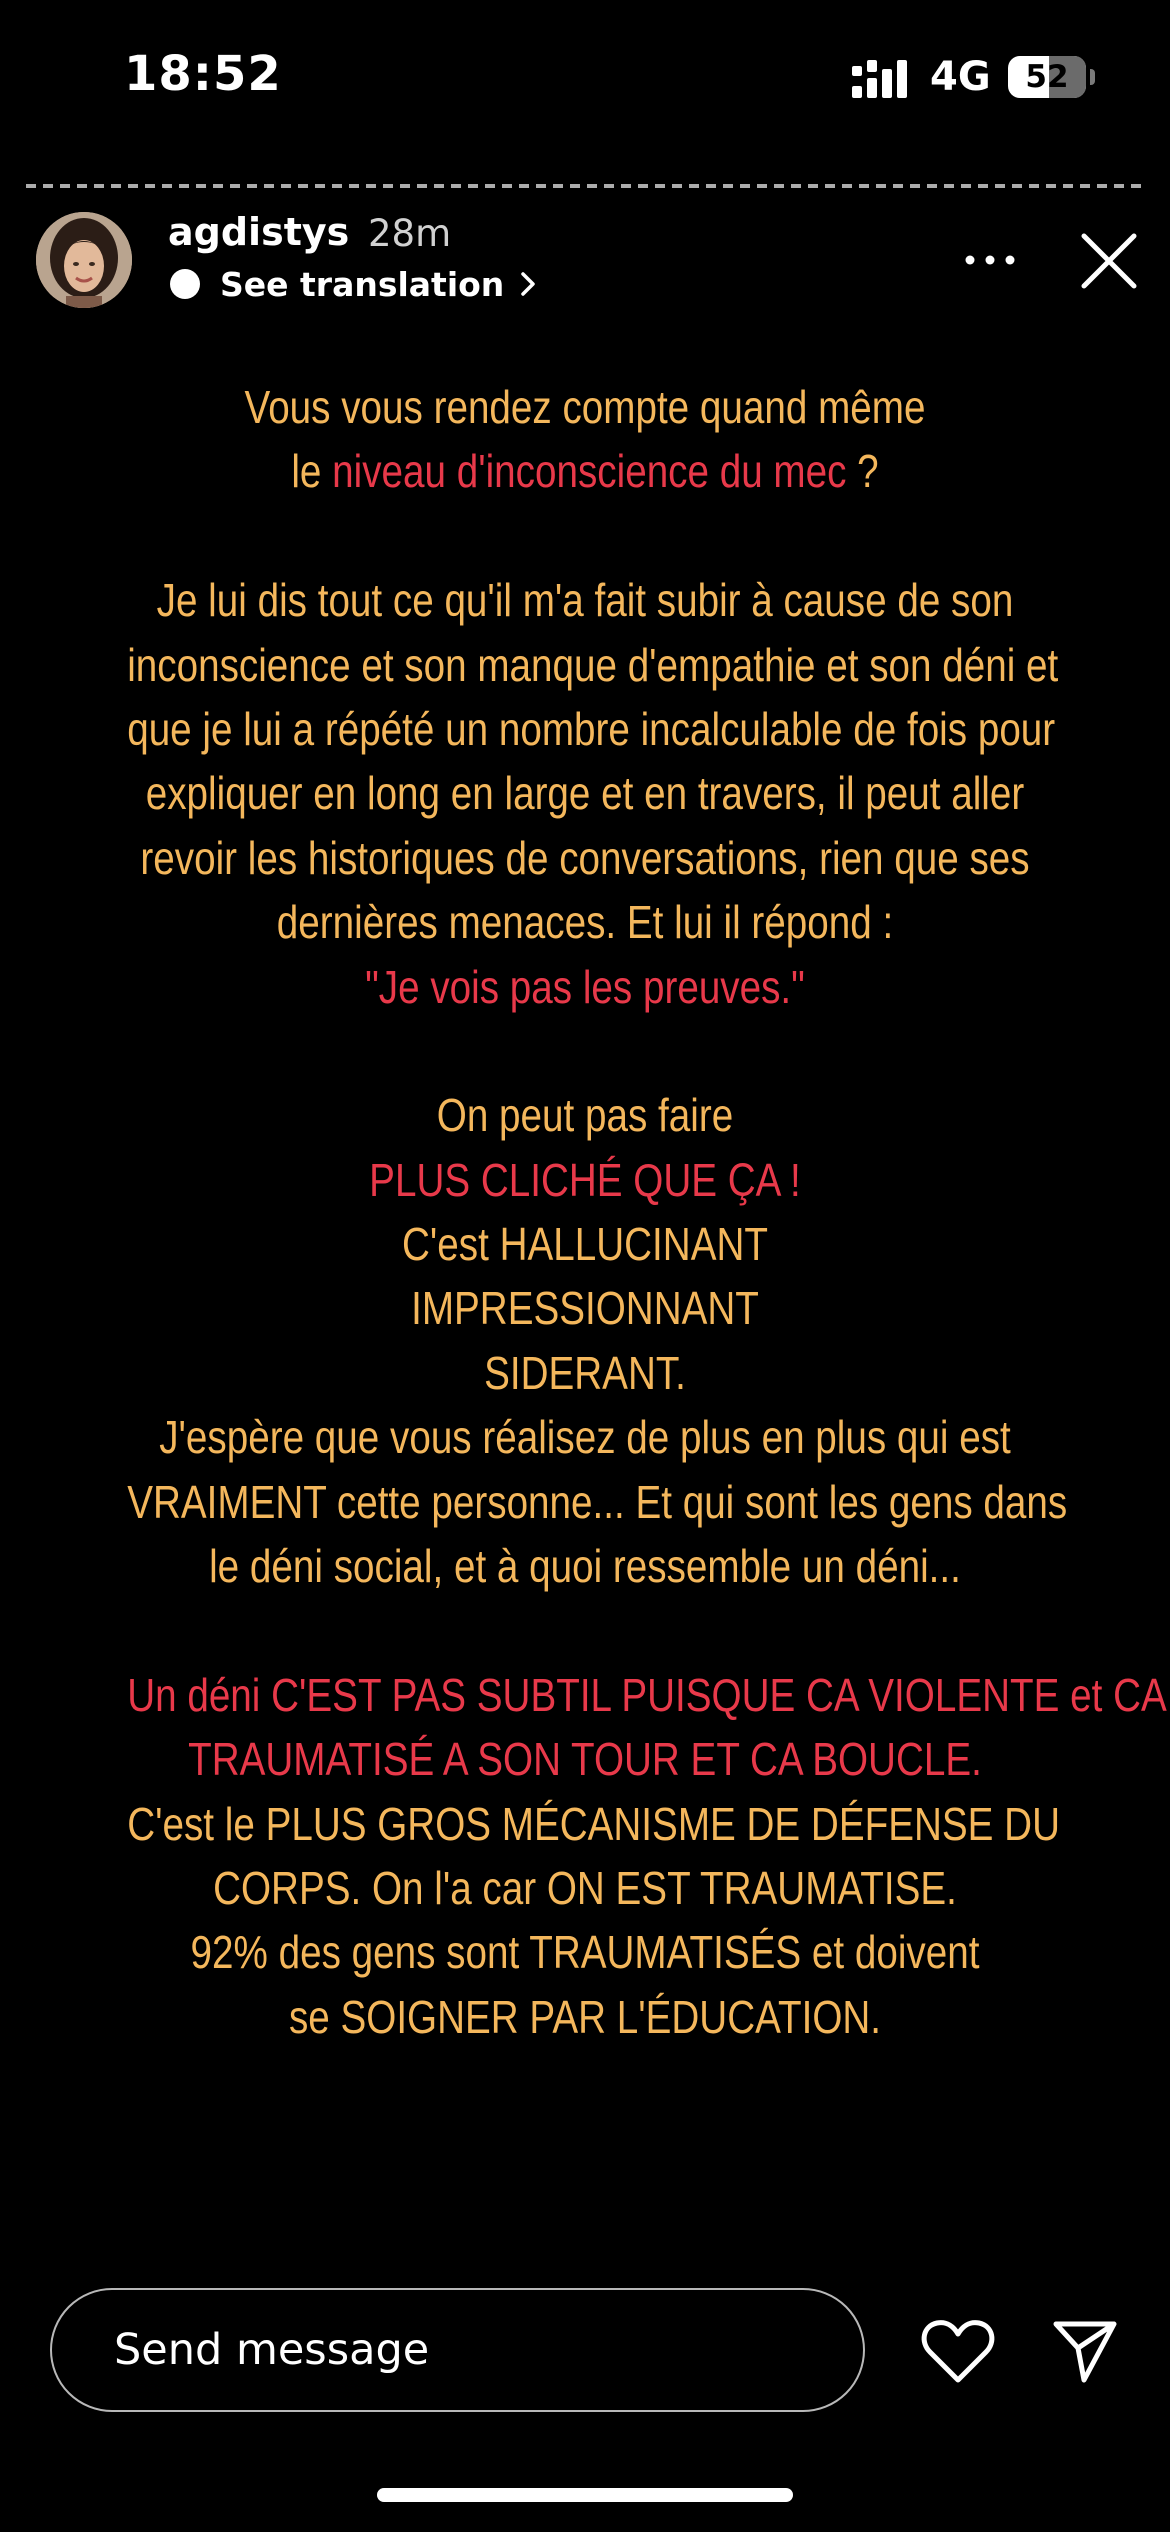 This screenshot has height=2532, width=1170. What do you see at coordinates (528, 284) in the screenshot?
I see `chevron-right-icon` at bounding box center [528, 284].